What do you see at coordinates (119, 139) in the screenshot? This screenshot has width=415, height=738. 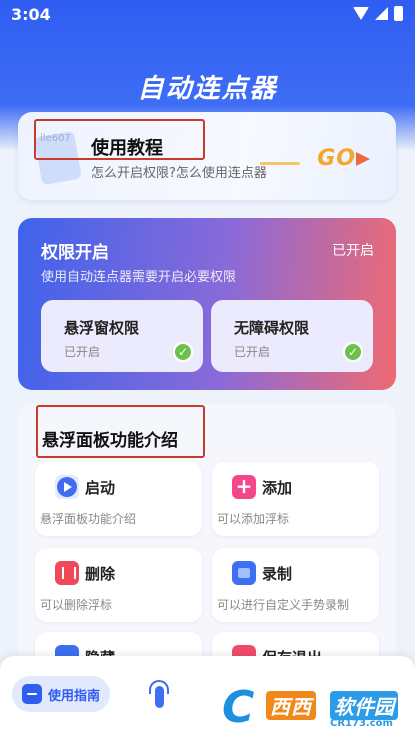 I see `highlight-box-tutorial` at bounding box center [119, 139].